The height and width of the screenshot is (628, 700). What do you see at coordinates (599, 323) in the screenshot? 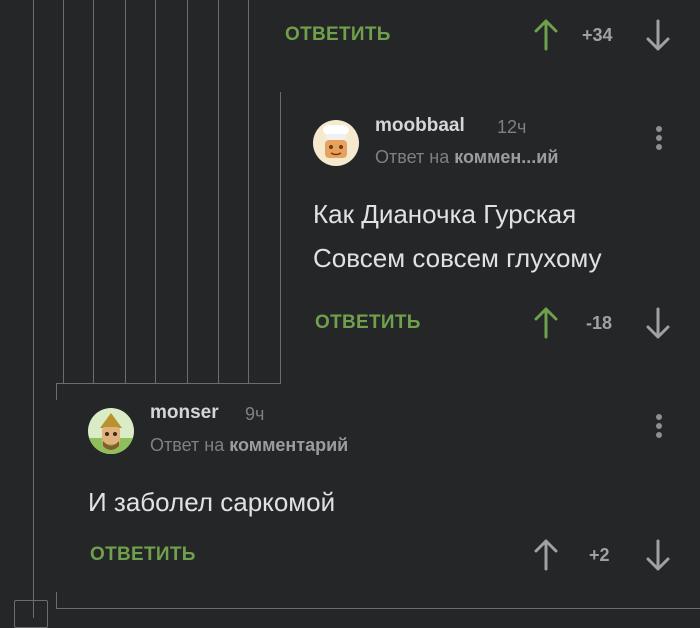
I see `score: -18` at bounding box center [599, 323].